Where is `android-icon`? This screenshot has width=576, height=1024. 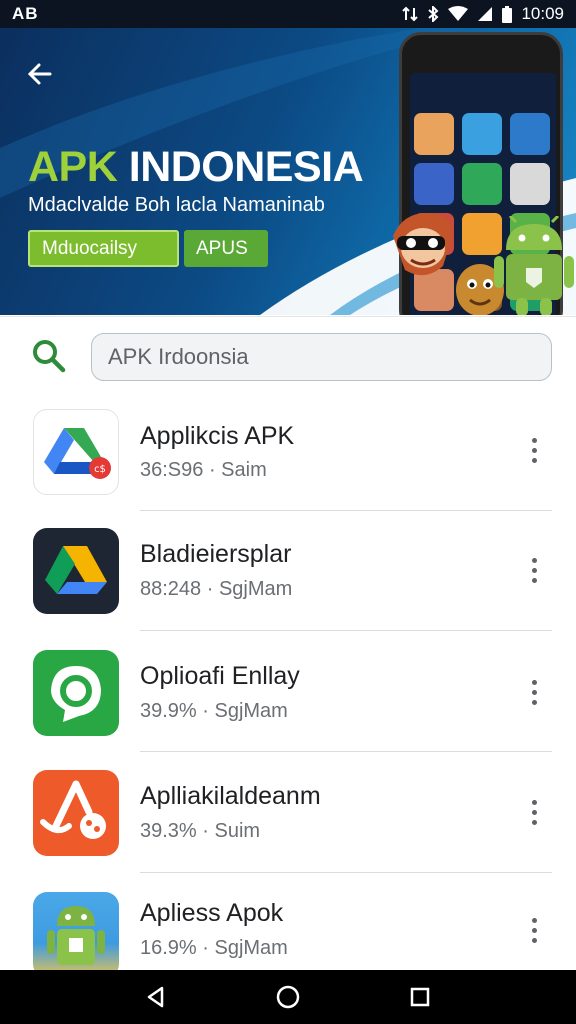
android-icon is located at coordinates (76, 931).